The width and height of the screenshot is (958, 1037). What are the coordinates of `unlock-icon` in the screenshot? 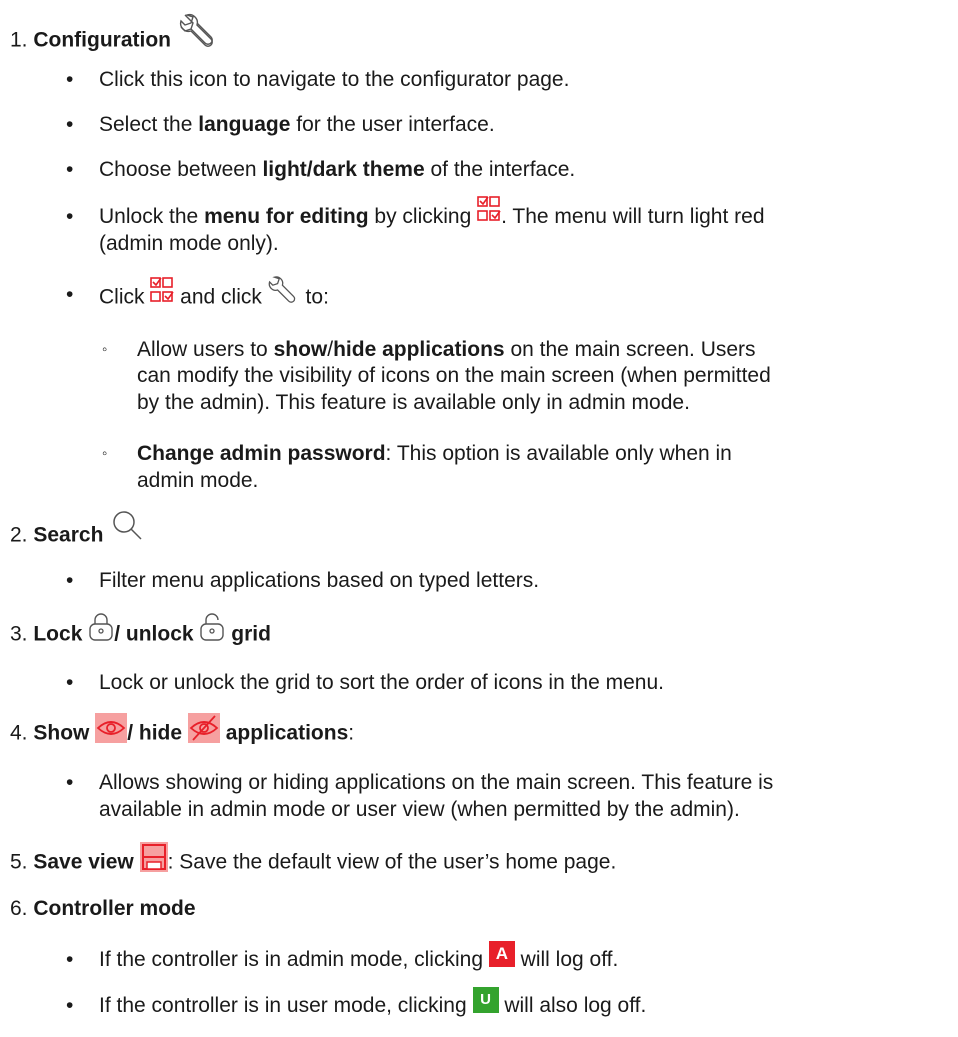 It's located at (212, 627).